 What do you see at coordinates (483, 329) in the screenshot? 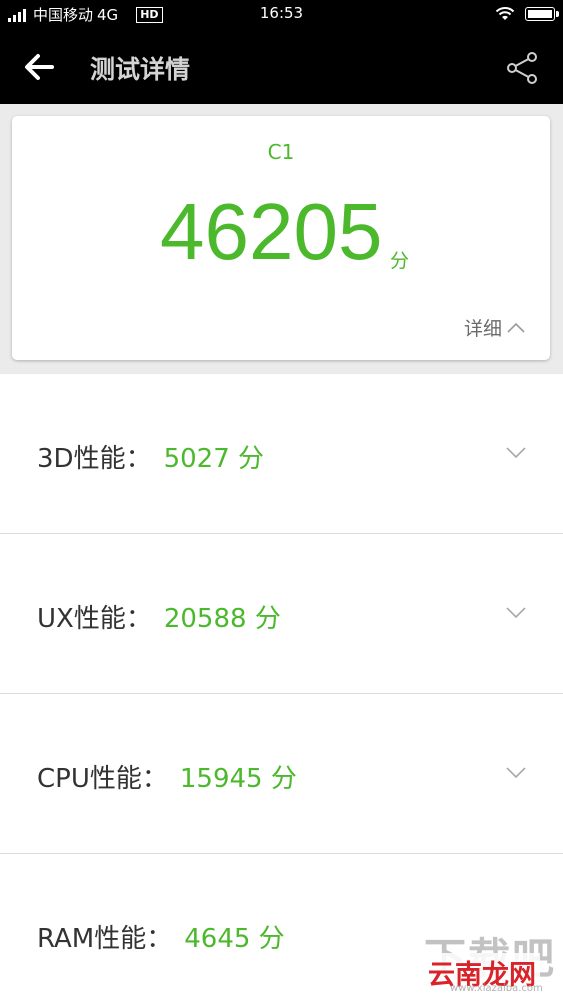
I see `detail-label: 详细` at bounding box center [483, 329].